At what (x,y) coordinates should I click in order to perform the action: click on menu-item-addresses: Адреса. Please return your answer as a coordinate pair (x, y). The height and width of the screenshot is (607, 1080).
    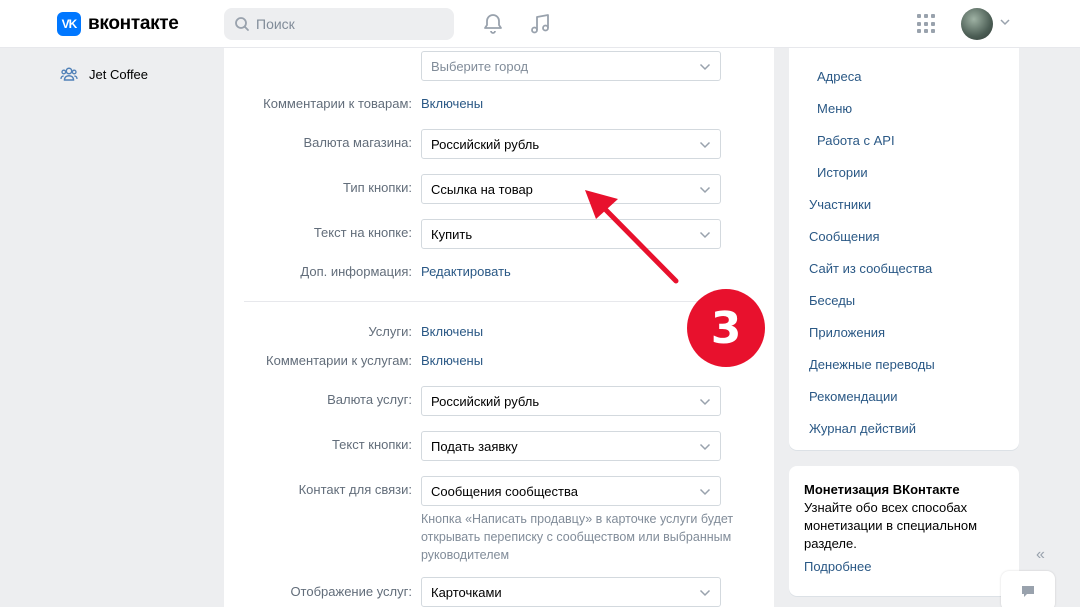
    Looking at the image, I should click on (839, 76).